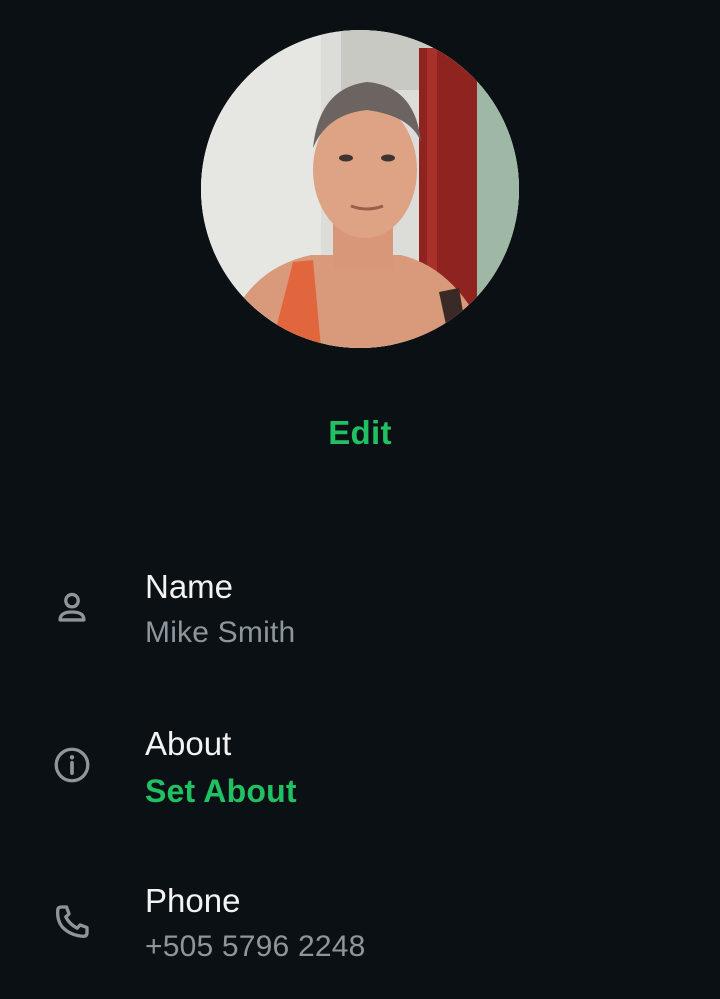 This screenshot has width=720, height=999. I want to click on about-value: Set About, so click(221, 791).